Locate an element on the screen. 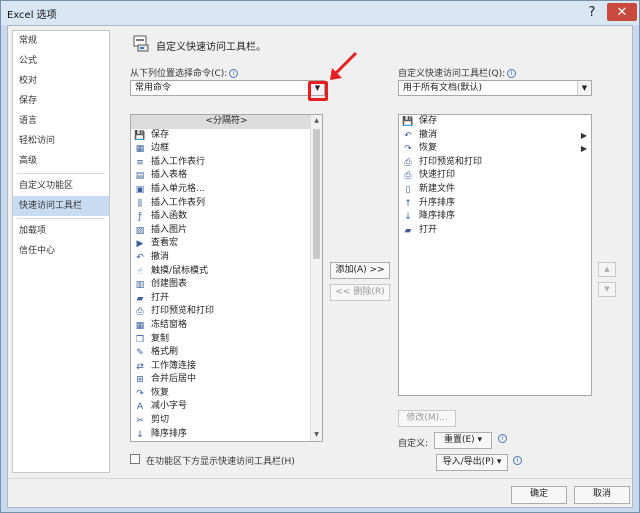 Image resolution: width=640 pixels, height=513 pixels. list-item: ≡ 插入工作表行 is located at coordinates (226, 163).